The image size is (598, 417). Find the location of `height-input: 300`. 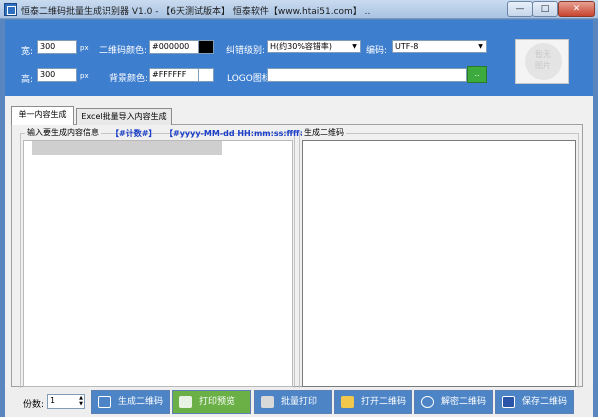

height-input: 300 is located at coordinates (57, 75).